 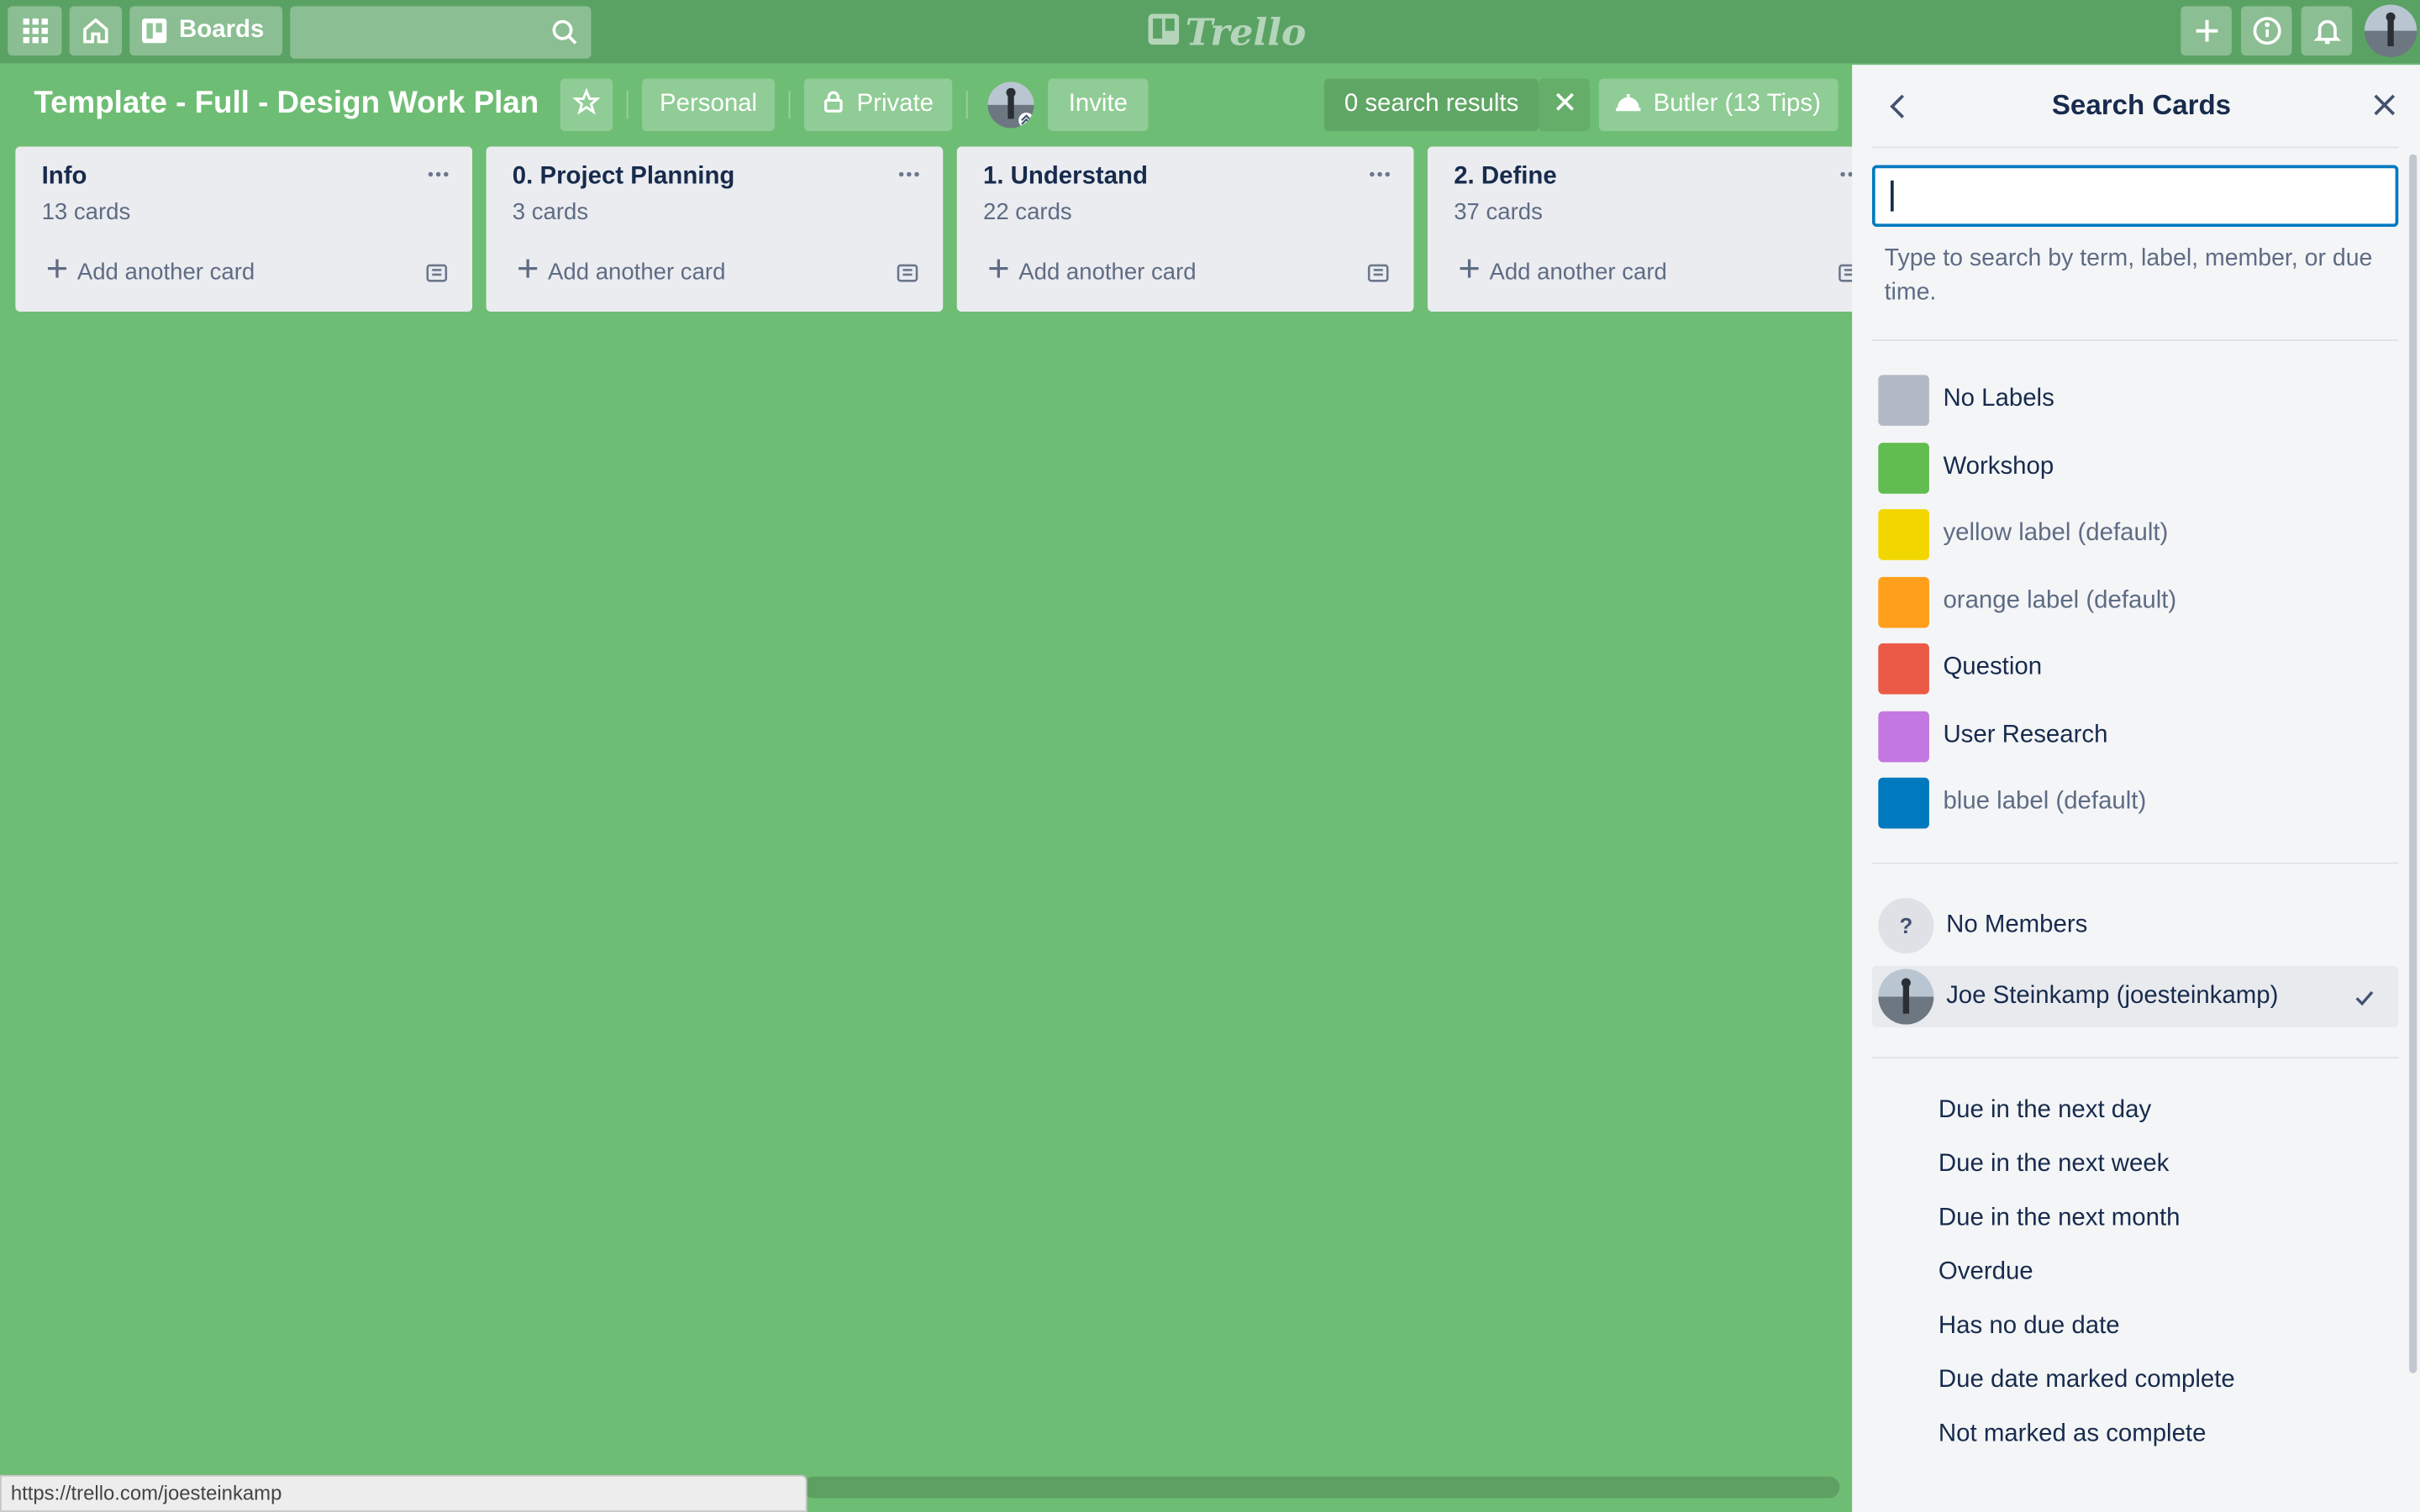 I want to click on butler-button: Butler (13 Tips), so click(x=1718, y=105).